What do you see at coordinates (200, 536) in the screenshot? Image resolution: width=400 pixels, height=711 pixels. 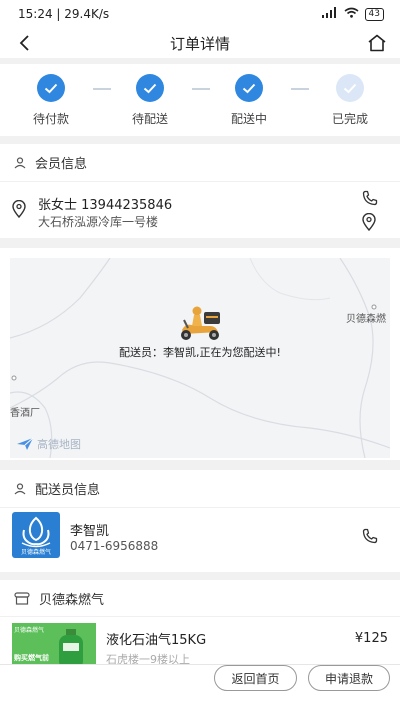 I see `courier-card: 贝德森燃气 李智凯 0471-6956888` at bounding box center [200, 536].